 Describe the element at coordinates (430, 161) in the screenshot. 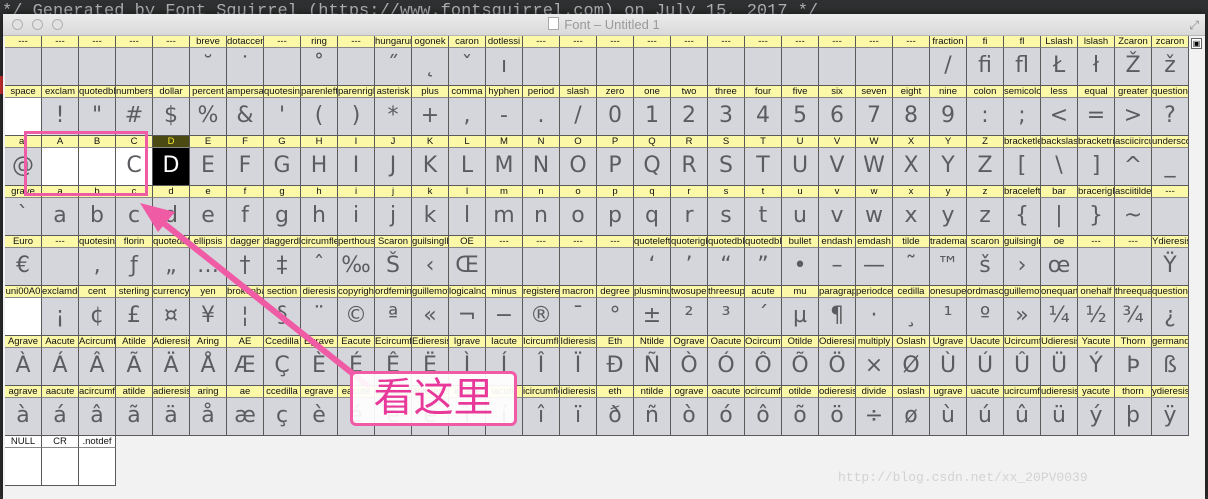

I see `glyph-cell: KK` at that location.